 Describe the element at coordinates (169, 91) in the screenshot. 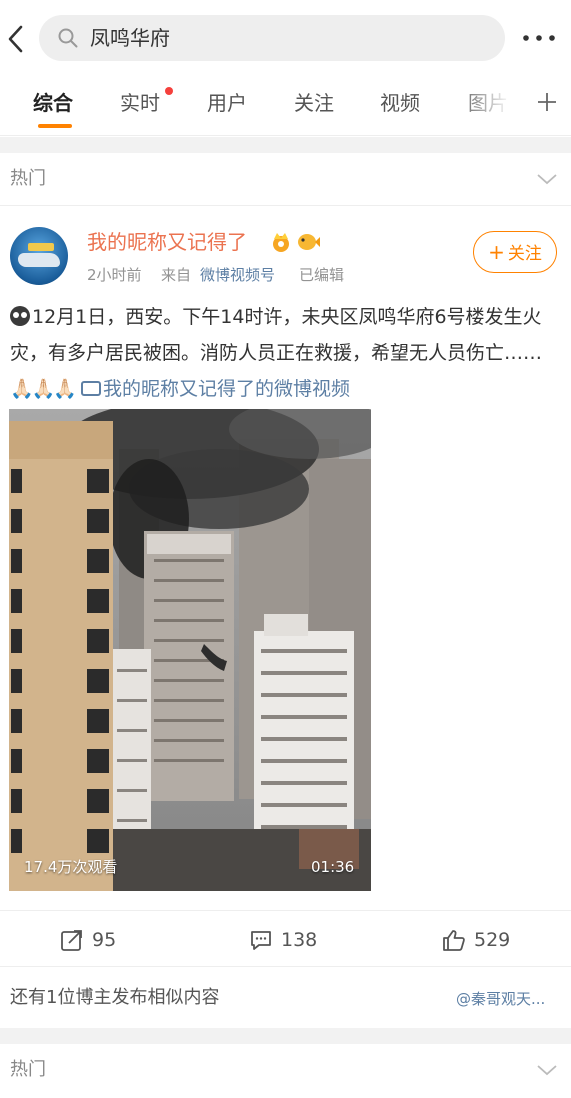

I see `new-content-dot` at that location.